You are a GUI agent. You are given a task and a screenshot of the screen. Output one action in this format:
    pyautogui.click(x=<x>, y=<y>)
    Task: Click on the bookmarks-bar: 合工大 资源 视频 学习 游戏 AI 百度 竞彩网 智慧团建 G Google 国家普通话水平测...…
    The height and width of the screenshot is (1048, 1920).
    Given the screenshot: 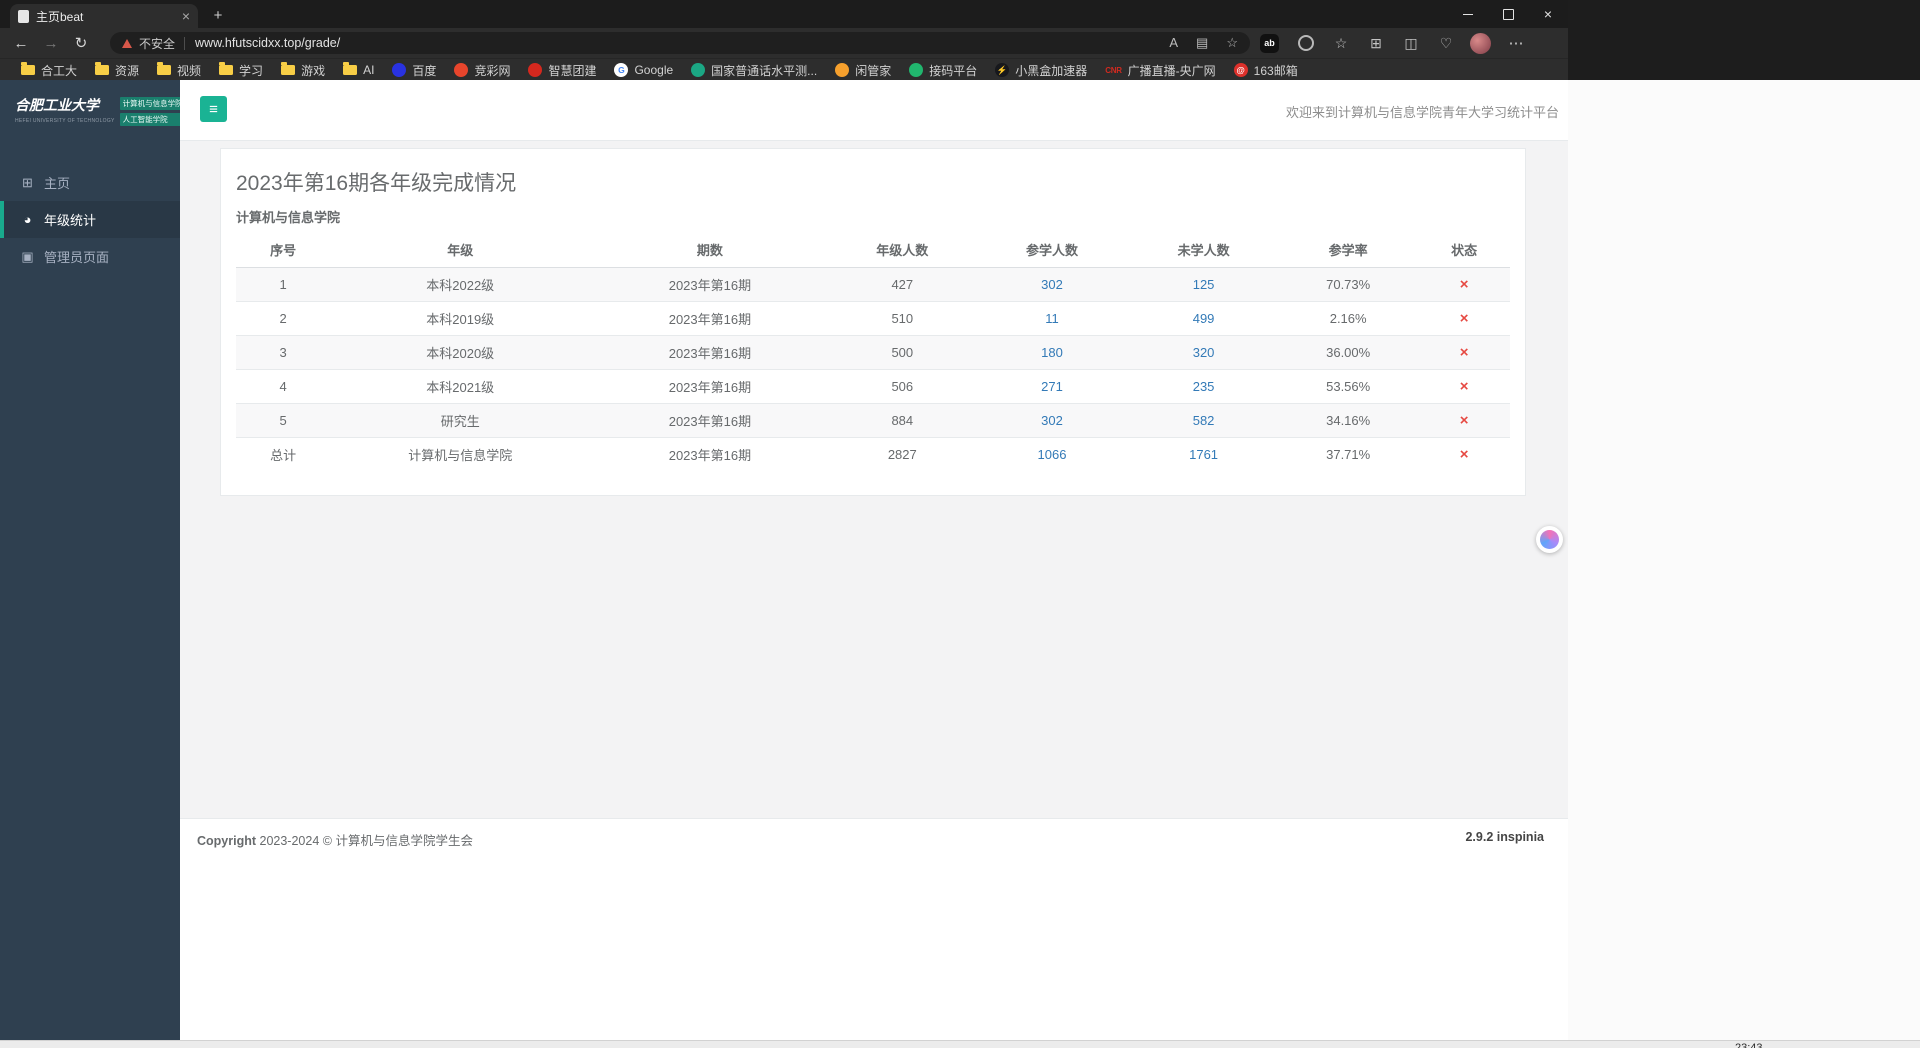 What is the action you would take?
    pyautogui.click(x=784, y=69)
    